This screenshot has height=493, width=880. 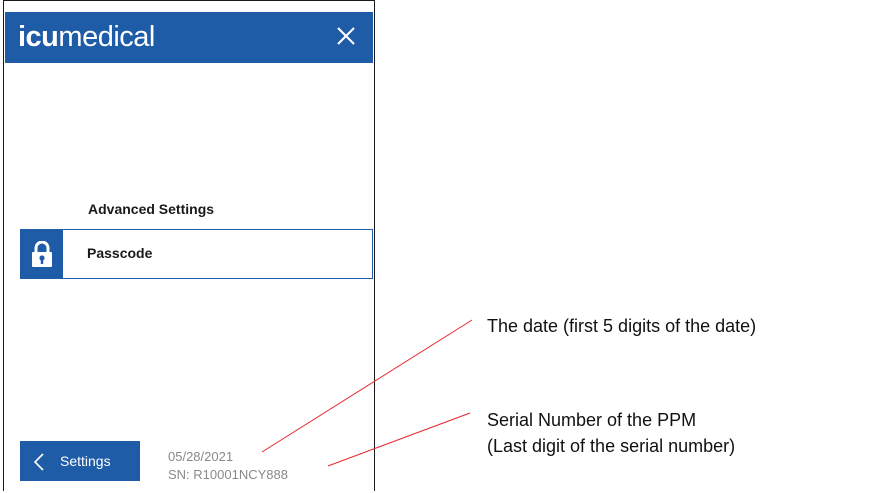 What do you see at coordinates (106, 37) in the screenshot?
I see `logo-light-text: medical` at bounding box center [106, 37].